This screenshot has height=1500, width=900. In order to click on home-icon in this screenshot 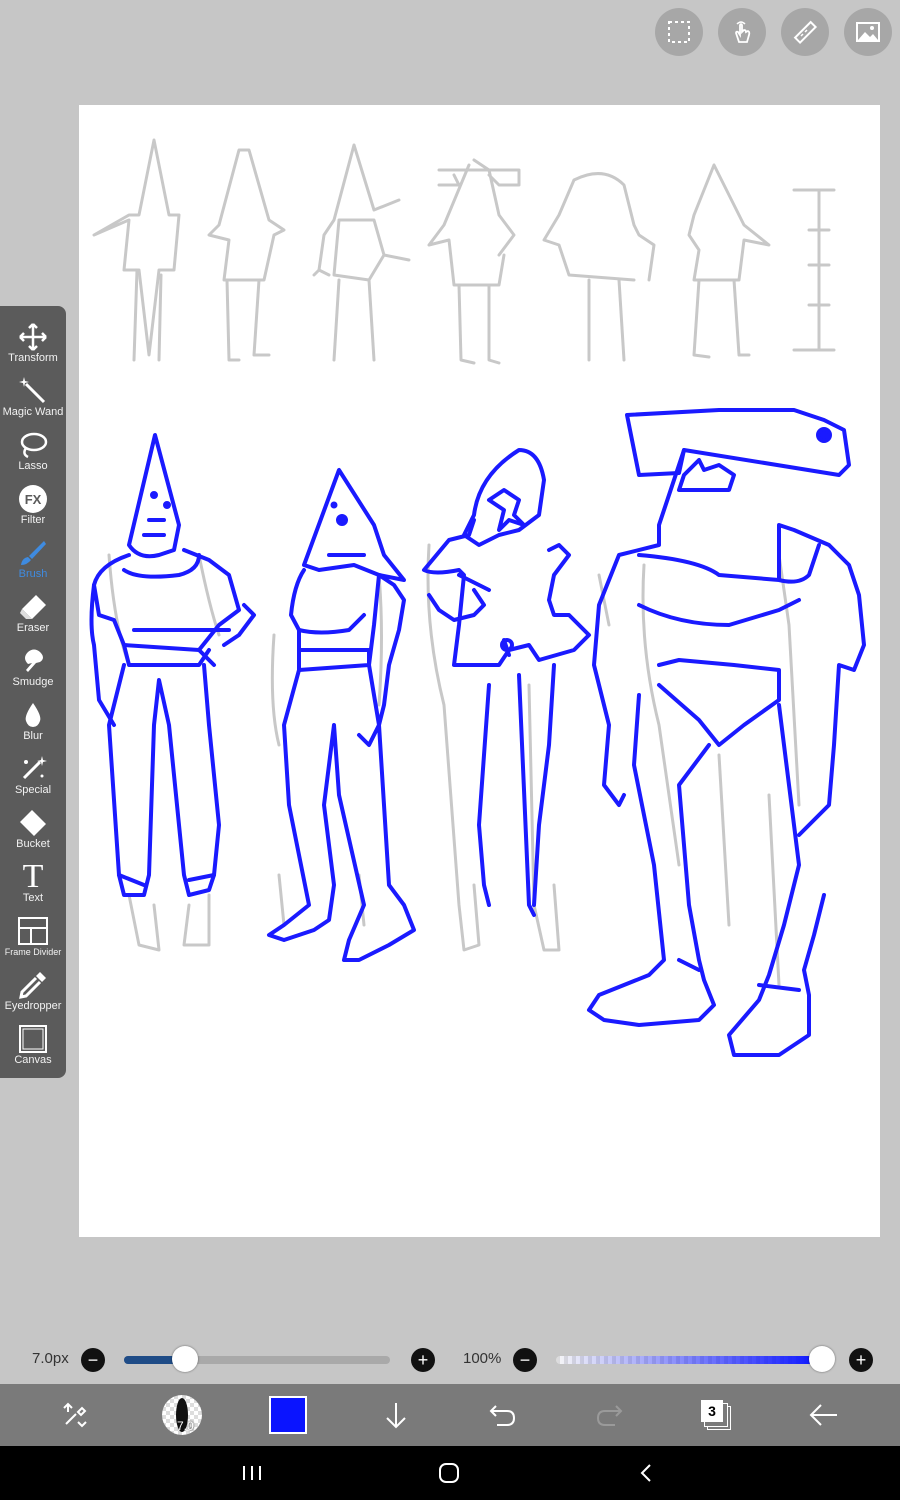, I will do `click(449, 1473)`.